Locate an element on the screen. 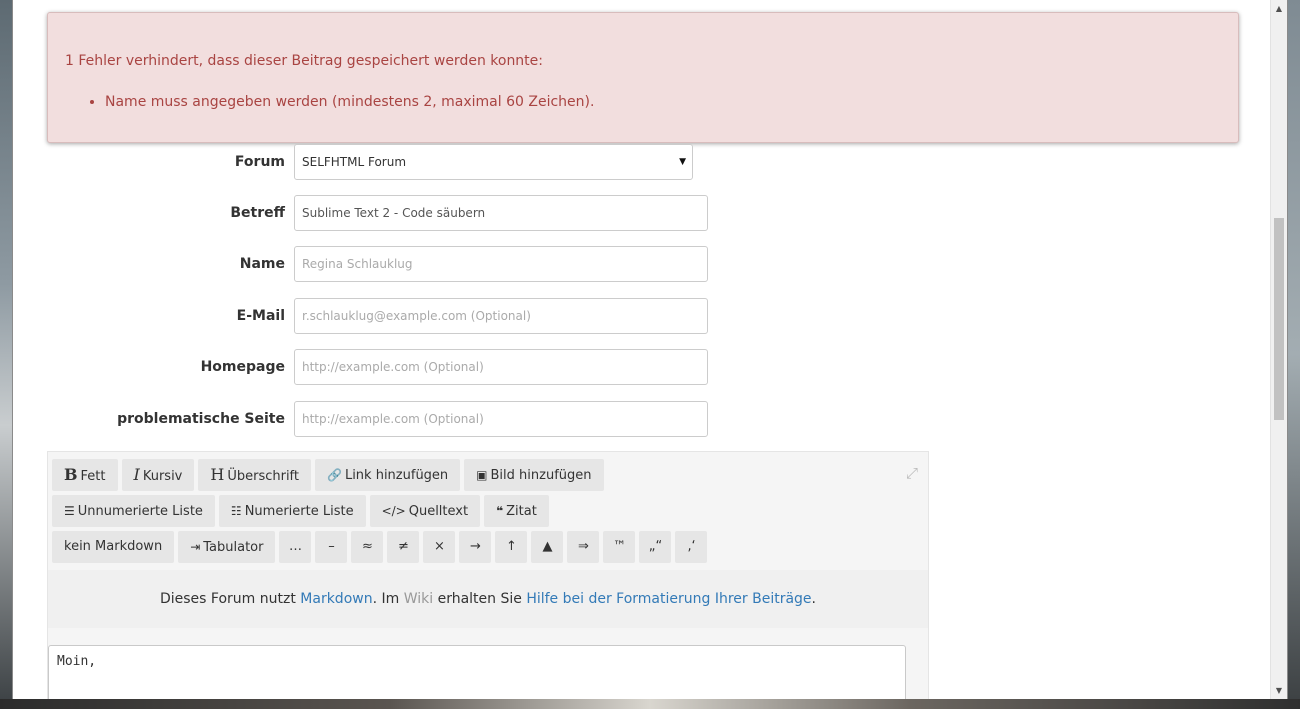  heading-button: H Überschrift is located at coordinates (254, 475).